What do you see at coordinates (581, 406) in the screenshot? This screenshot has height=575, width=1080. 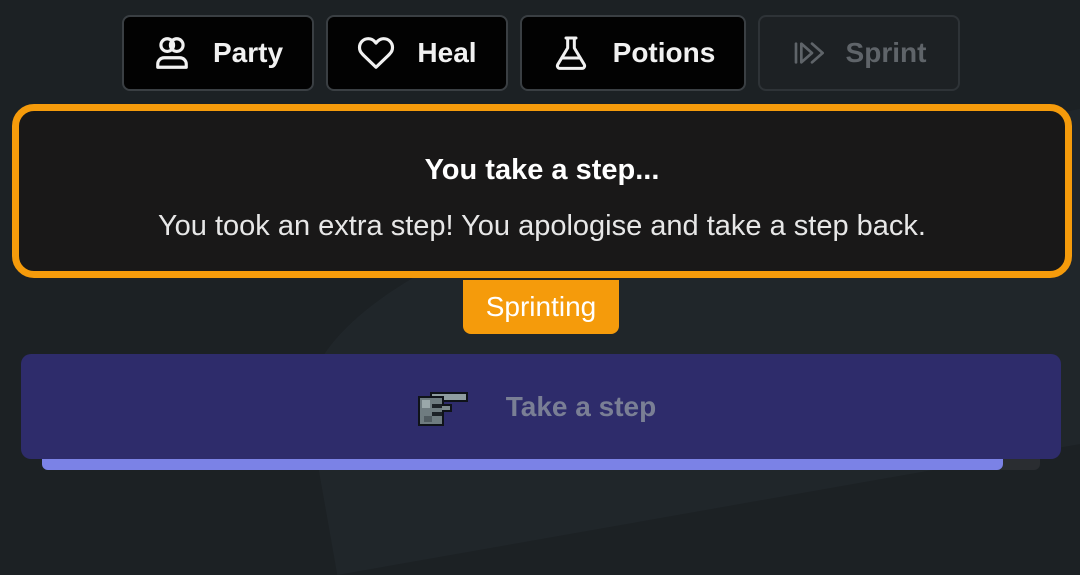 I see `take-step-label: Take a step` at bounding box center [581, 406].